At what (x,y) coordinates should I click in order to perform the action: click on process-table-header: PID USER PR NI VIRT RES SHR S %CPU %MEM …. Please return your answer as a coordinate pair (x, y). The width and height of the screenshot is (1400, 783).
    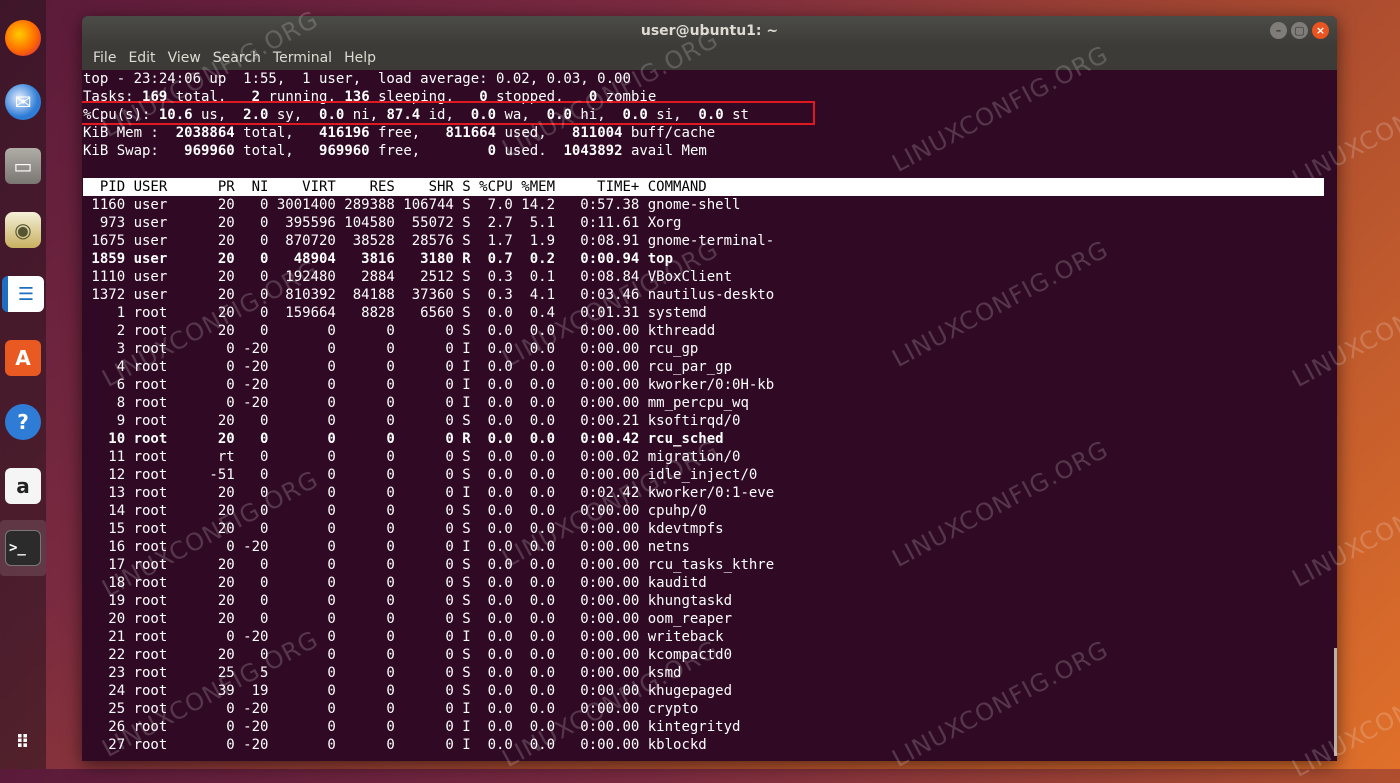
    Looking at the image, I should click on (703, 187).